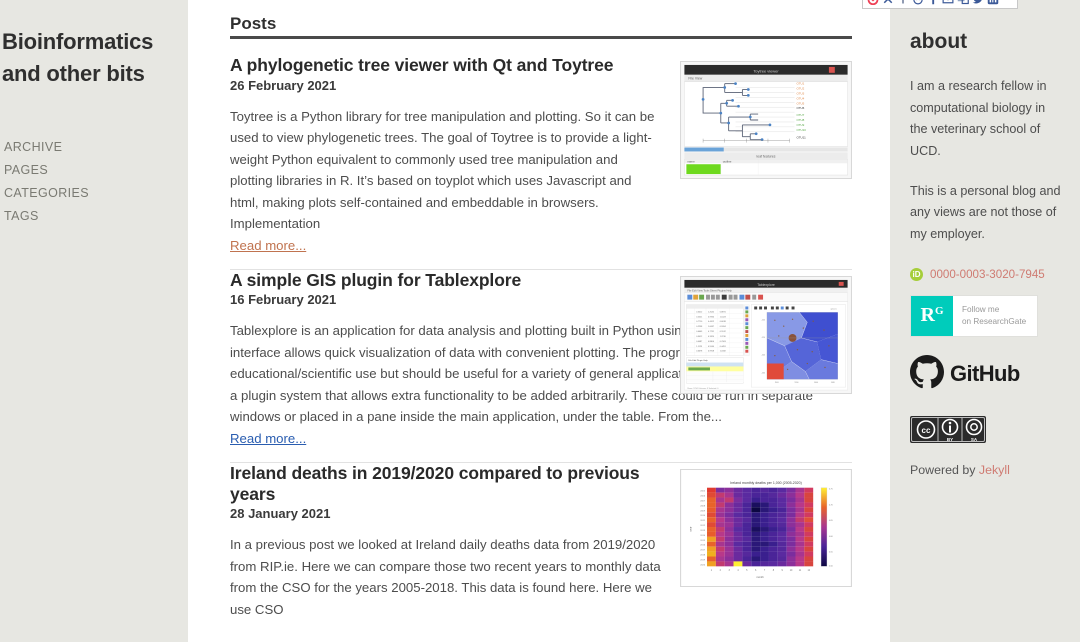 This screenshot has width=1080, height=642. Describe the element at coordinates (801, 138) in the screenshot. I see `svg-text: OTU11` at that location.